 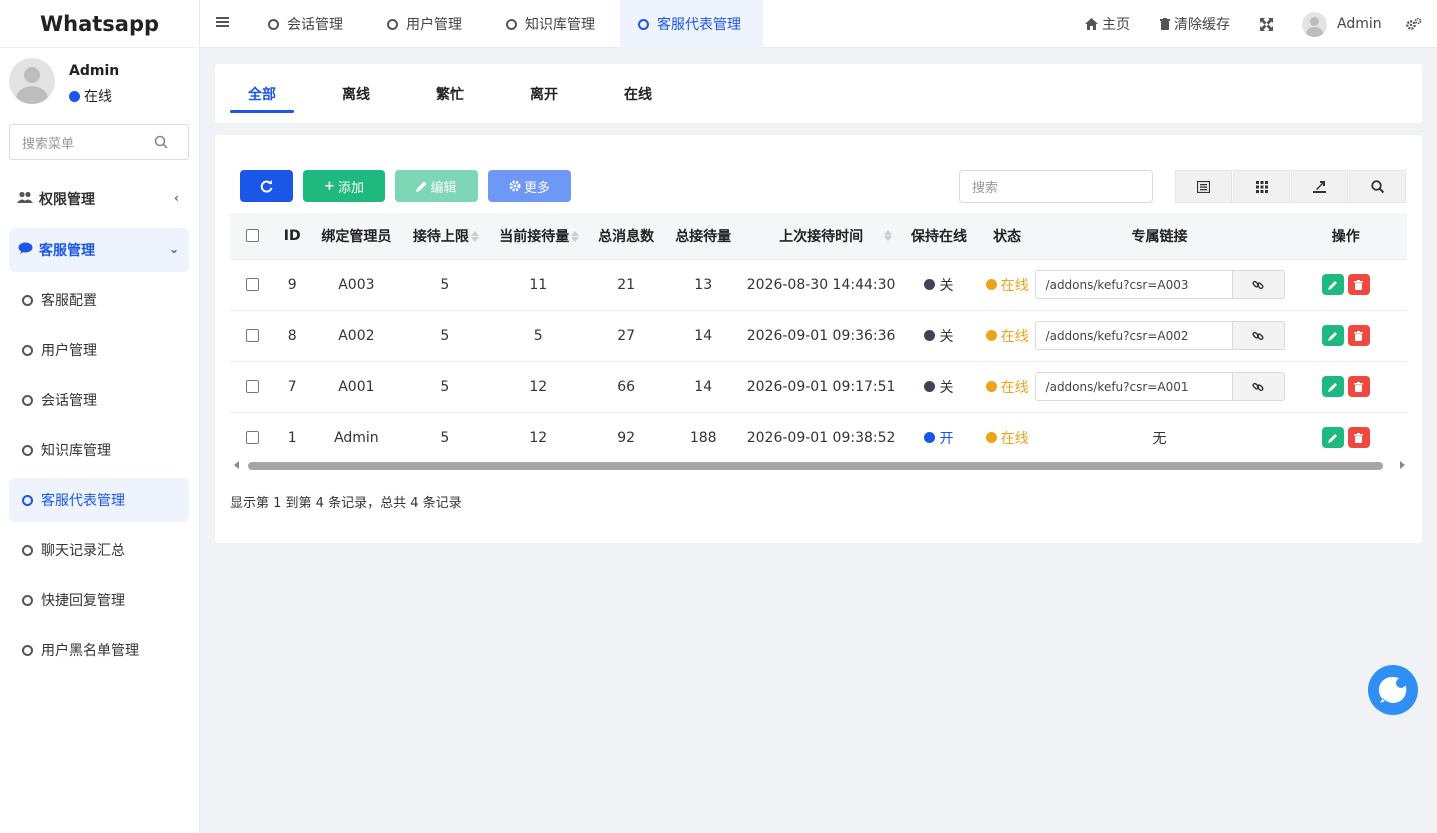 I want to click on col-current: 当前接待量, so click(x=538, y=236).